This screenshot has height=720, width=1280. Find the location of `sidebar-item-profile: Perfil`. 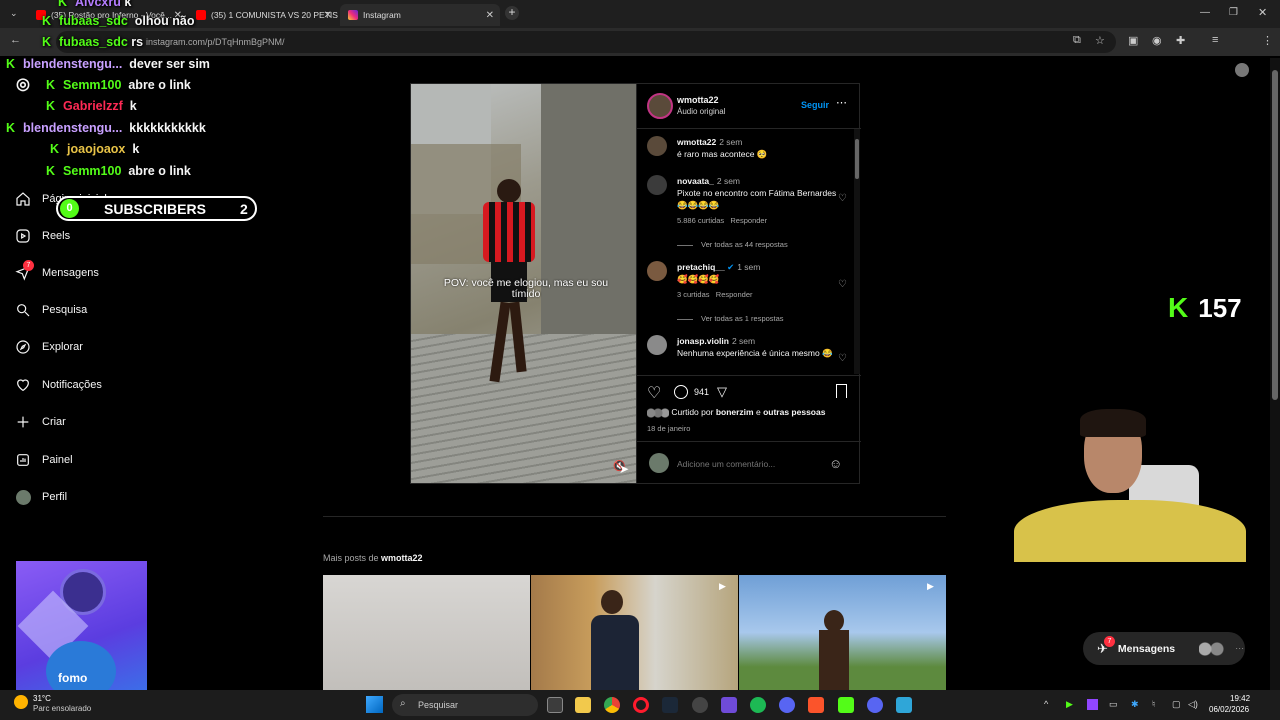

sidebar-item-profile: Perfil is located at coordinates (40, 497).